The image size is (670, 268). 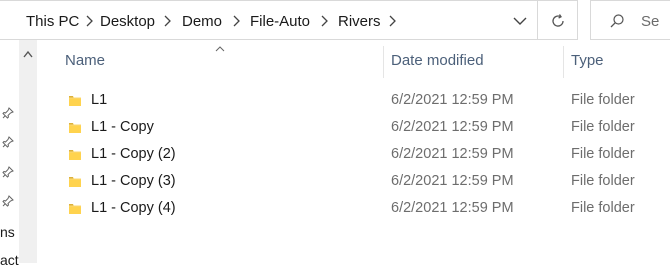 What do you see at coordinates (364, 128) in the screenshot?
I see `file-row: L1 - Copy 6/2/2021 12:59 PM File folder` at bounding box center [364, 128].